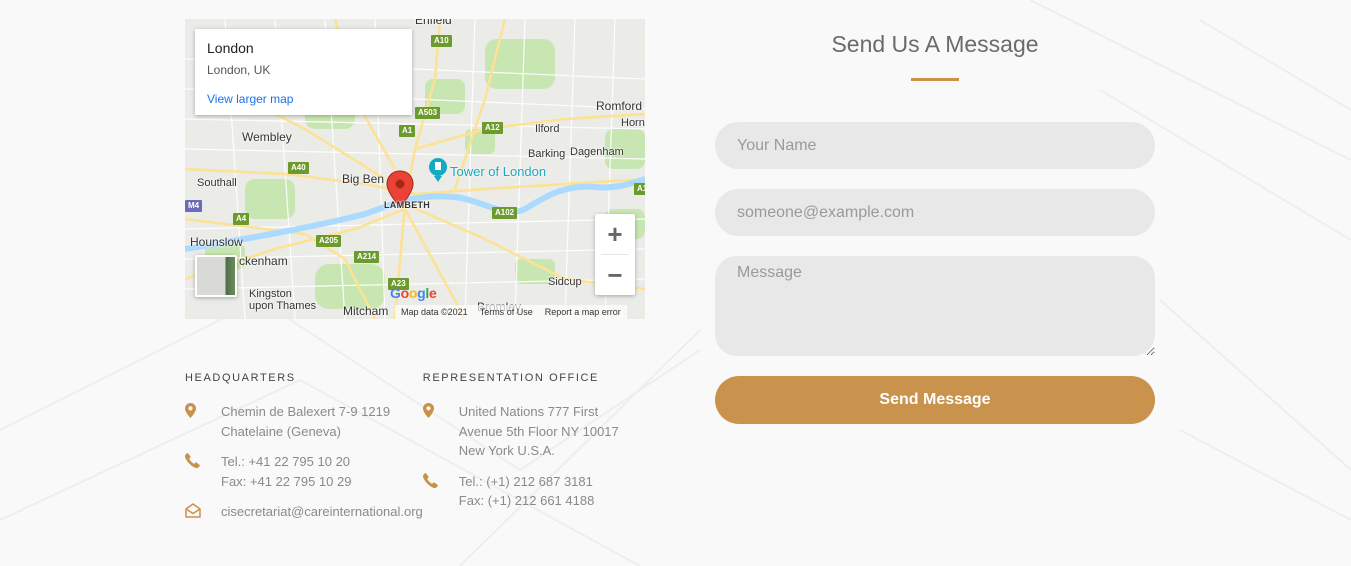 This screenshot has width=1351, height=566. What do you see at coordinates (298, 168) in the screenshot?
I see `road-badge: A40` at bounding box center [298, 168].